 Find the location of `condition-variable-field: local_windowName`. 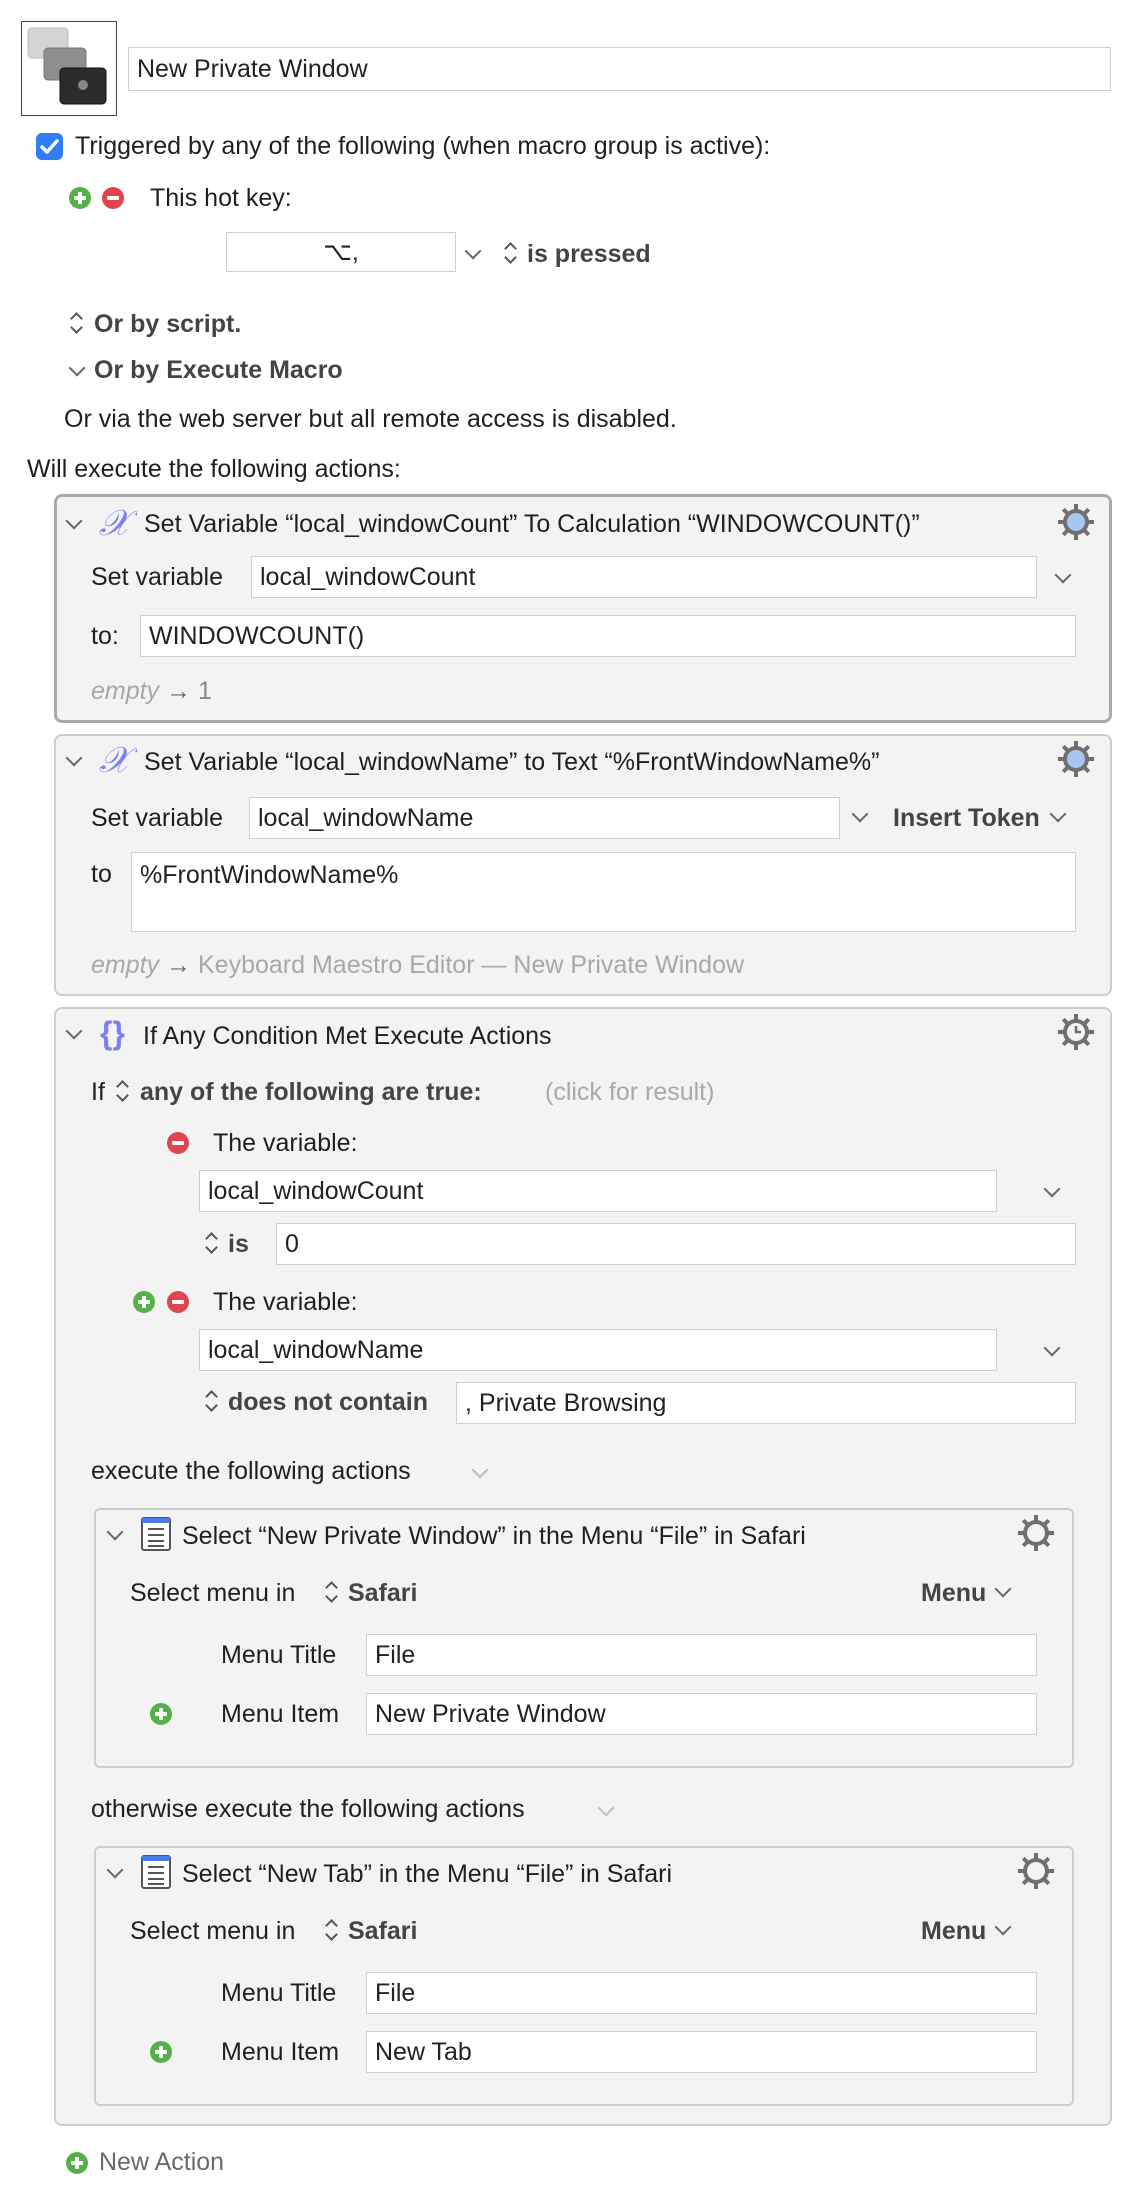

condition-variable-field: local_windowName is located at coordinates (598, 1350).